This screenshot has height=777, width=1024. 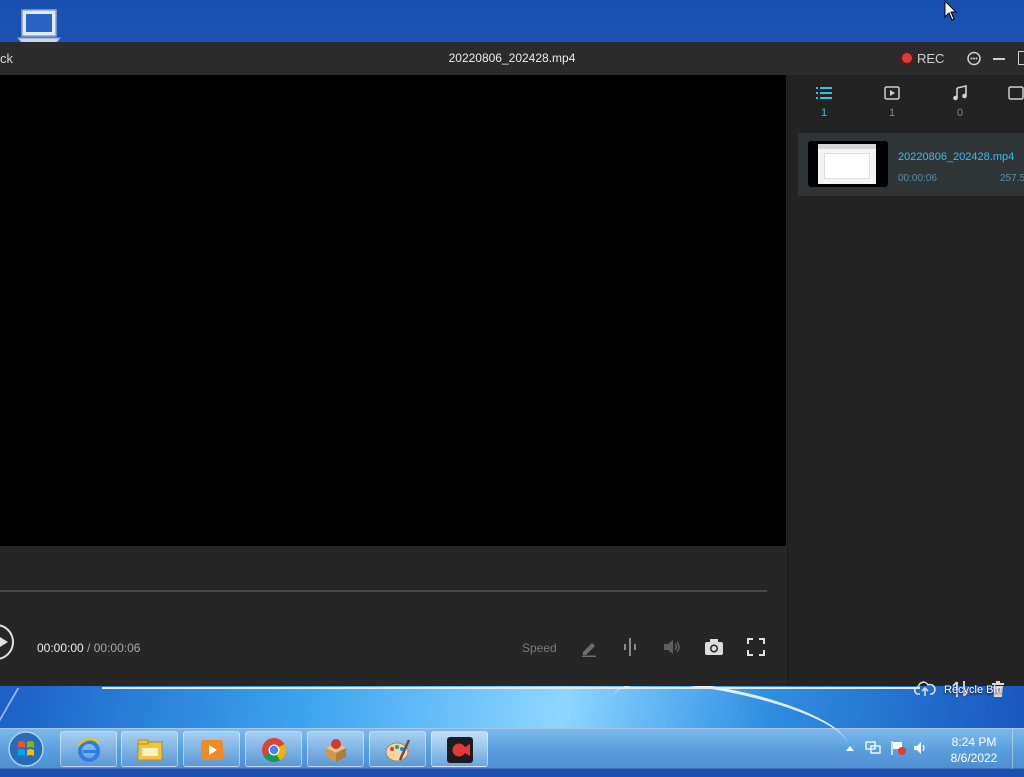 I want to click on recycle-bin-label: Recycle Bin, so click(x=973, y=690).